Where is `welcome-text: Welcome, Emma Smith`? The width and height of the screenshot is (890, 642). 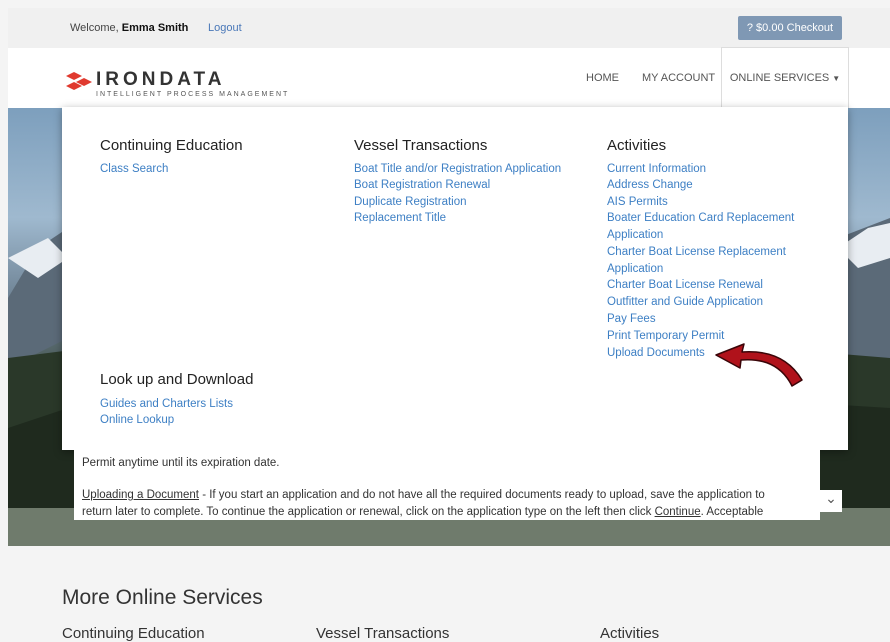
welcome-text: Welcome, Emma Smith is located at coordinates (129, 28).